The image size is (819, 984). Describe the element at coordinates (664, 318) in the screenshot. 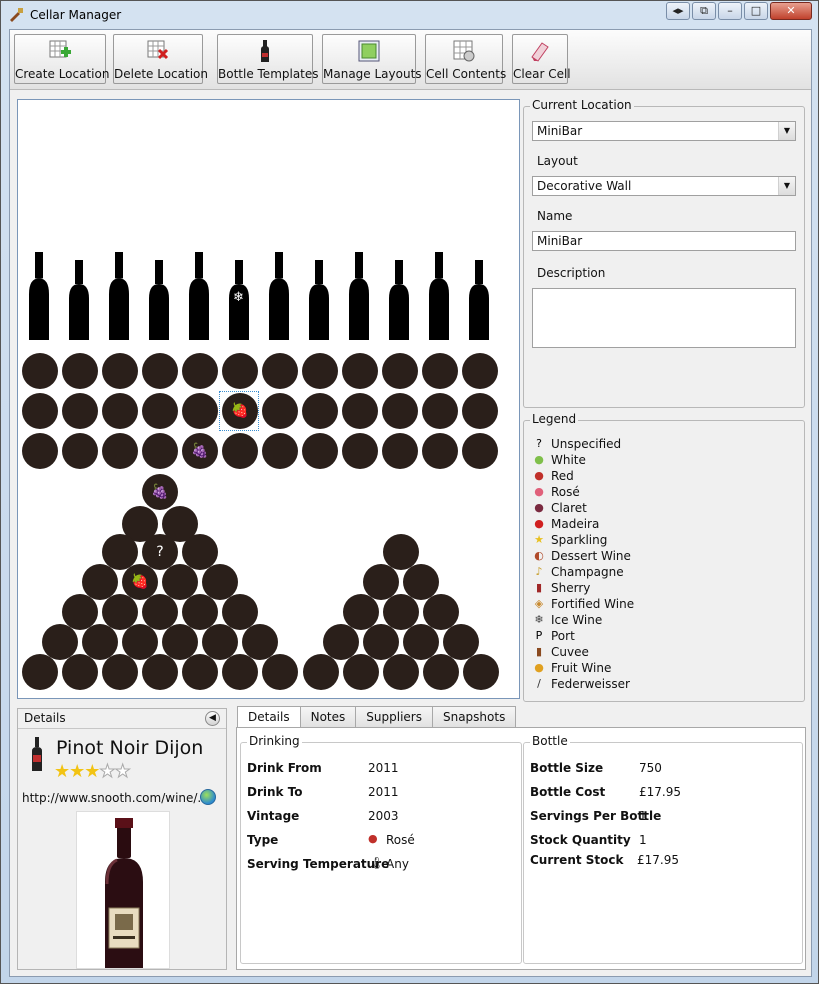

I see `description-input` at that location.